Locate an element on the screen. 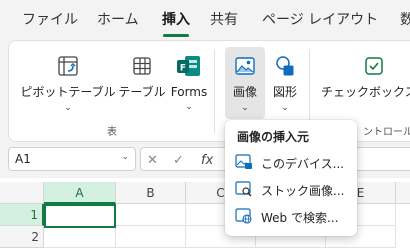 This screenshot has height=252, width=410. column-header-a: A is located at coordinates (80, 193).